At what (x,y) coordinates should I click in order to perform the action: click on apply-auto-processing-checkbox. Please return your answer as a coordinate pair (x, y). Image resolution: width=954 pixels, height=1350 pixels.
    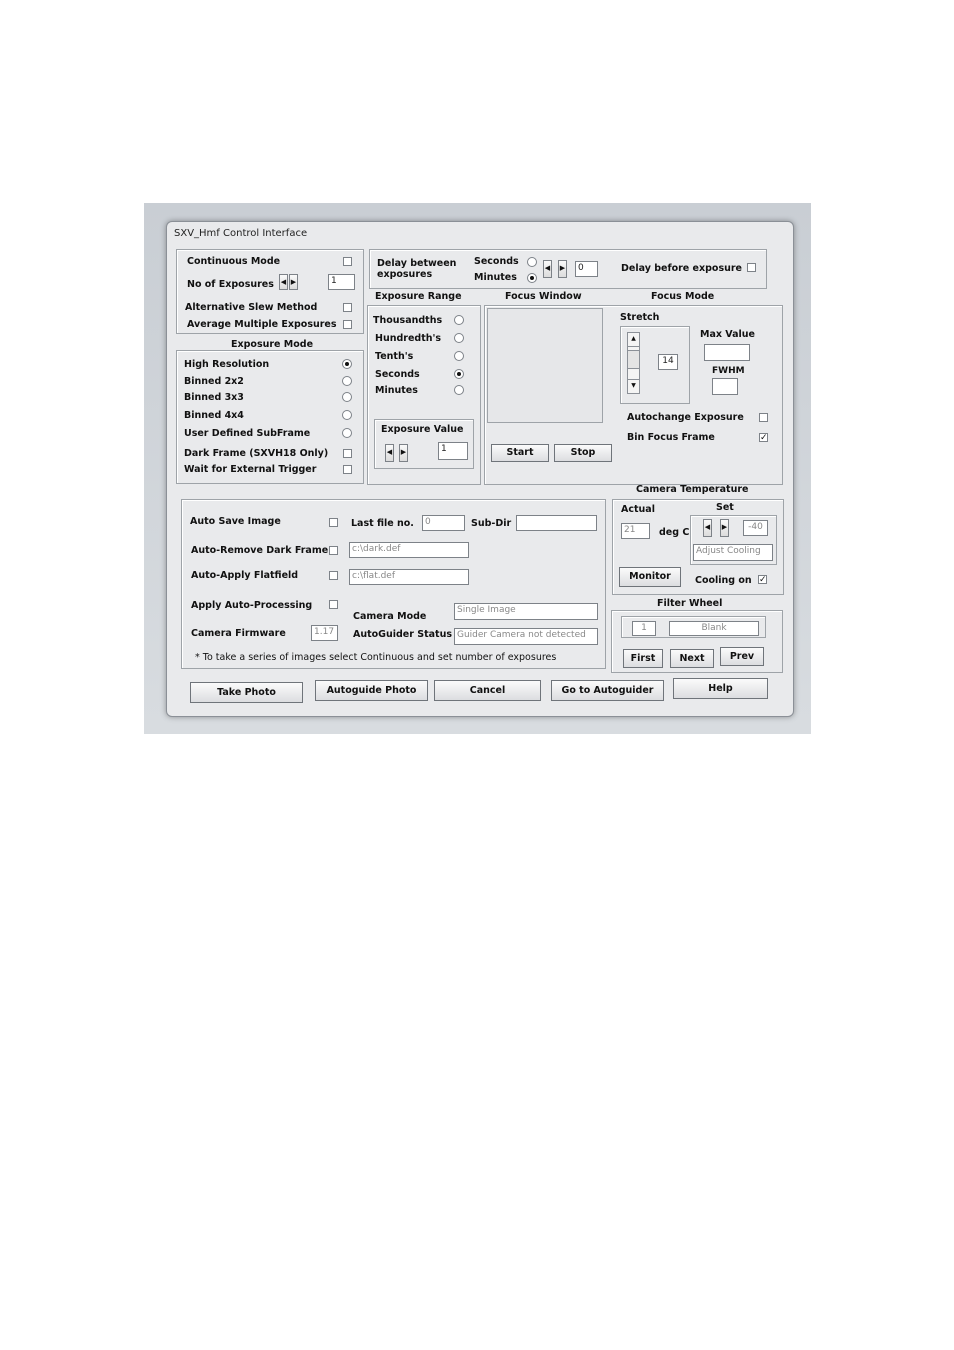
    Looking at the image, I should click on (333, 604).